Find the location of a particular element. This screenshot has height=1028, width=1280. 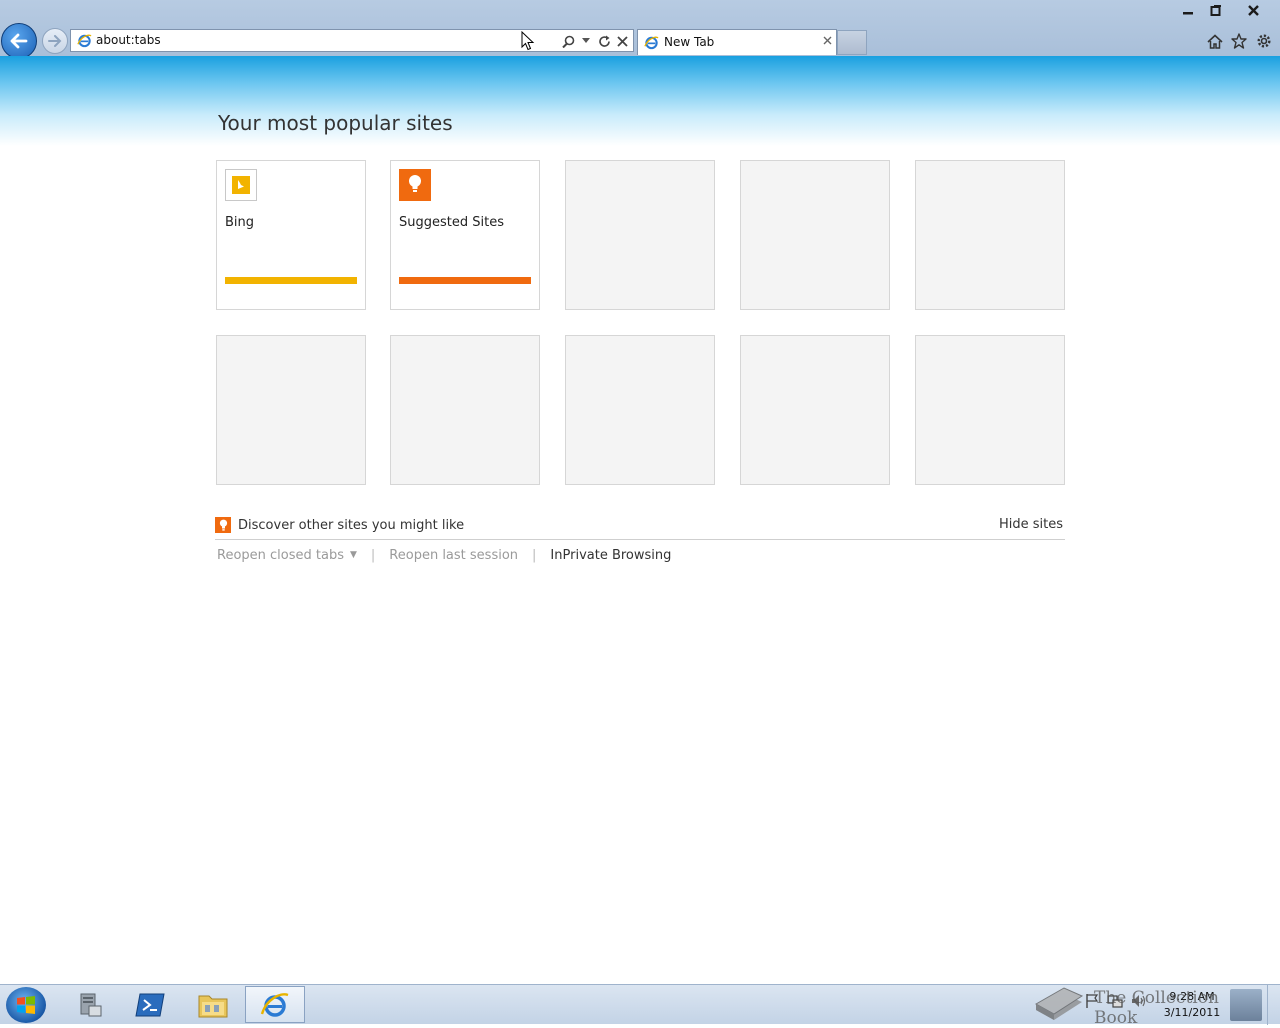

folder-icon is located at coordinates (213, 1006).